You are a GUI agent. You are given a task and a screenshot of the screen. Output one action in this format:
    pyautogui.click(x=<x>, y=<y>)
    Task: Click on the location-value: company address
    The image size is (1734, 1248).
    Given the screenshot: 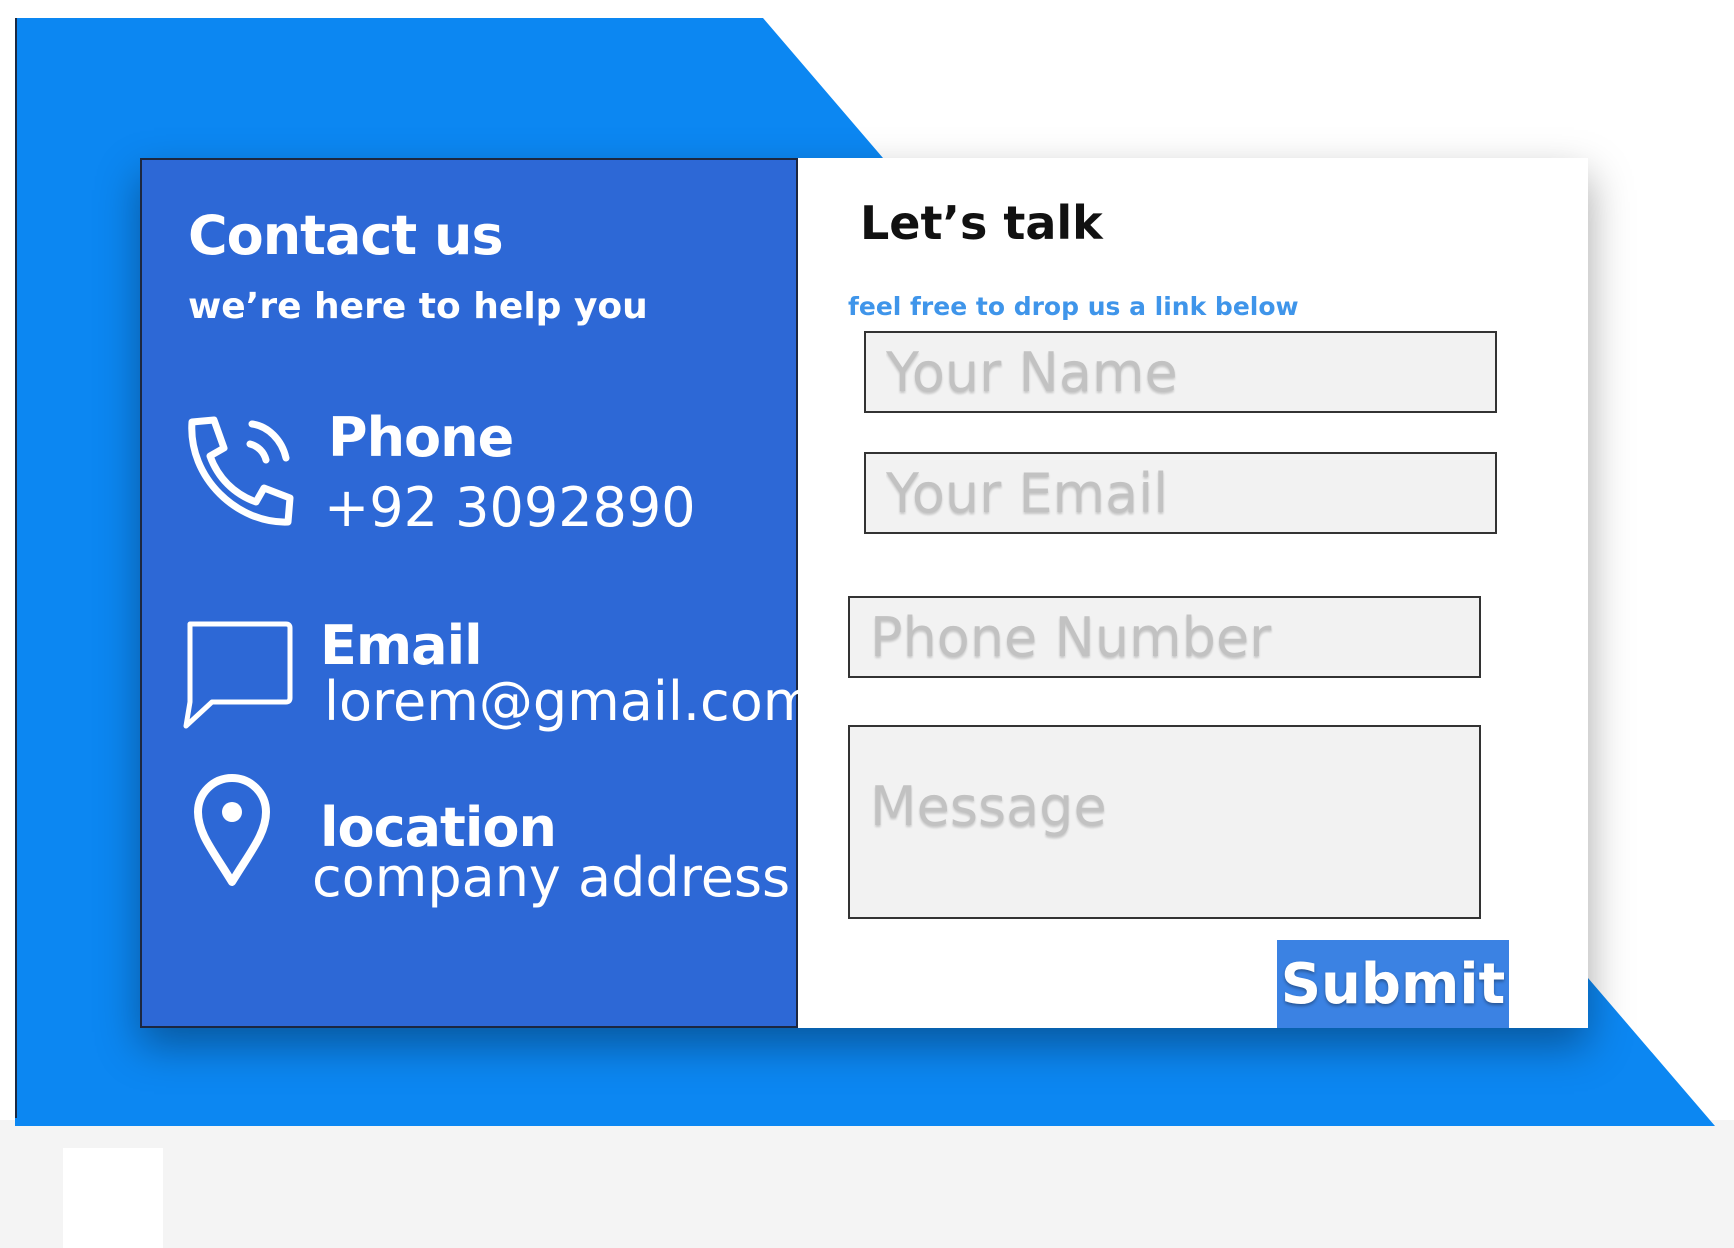 What is the action you would take?
    pyautogui.click(x=551, y=877)
    